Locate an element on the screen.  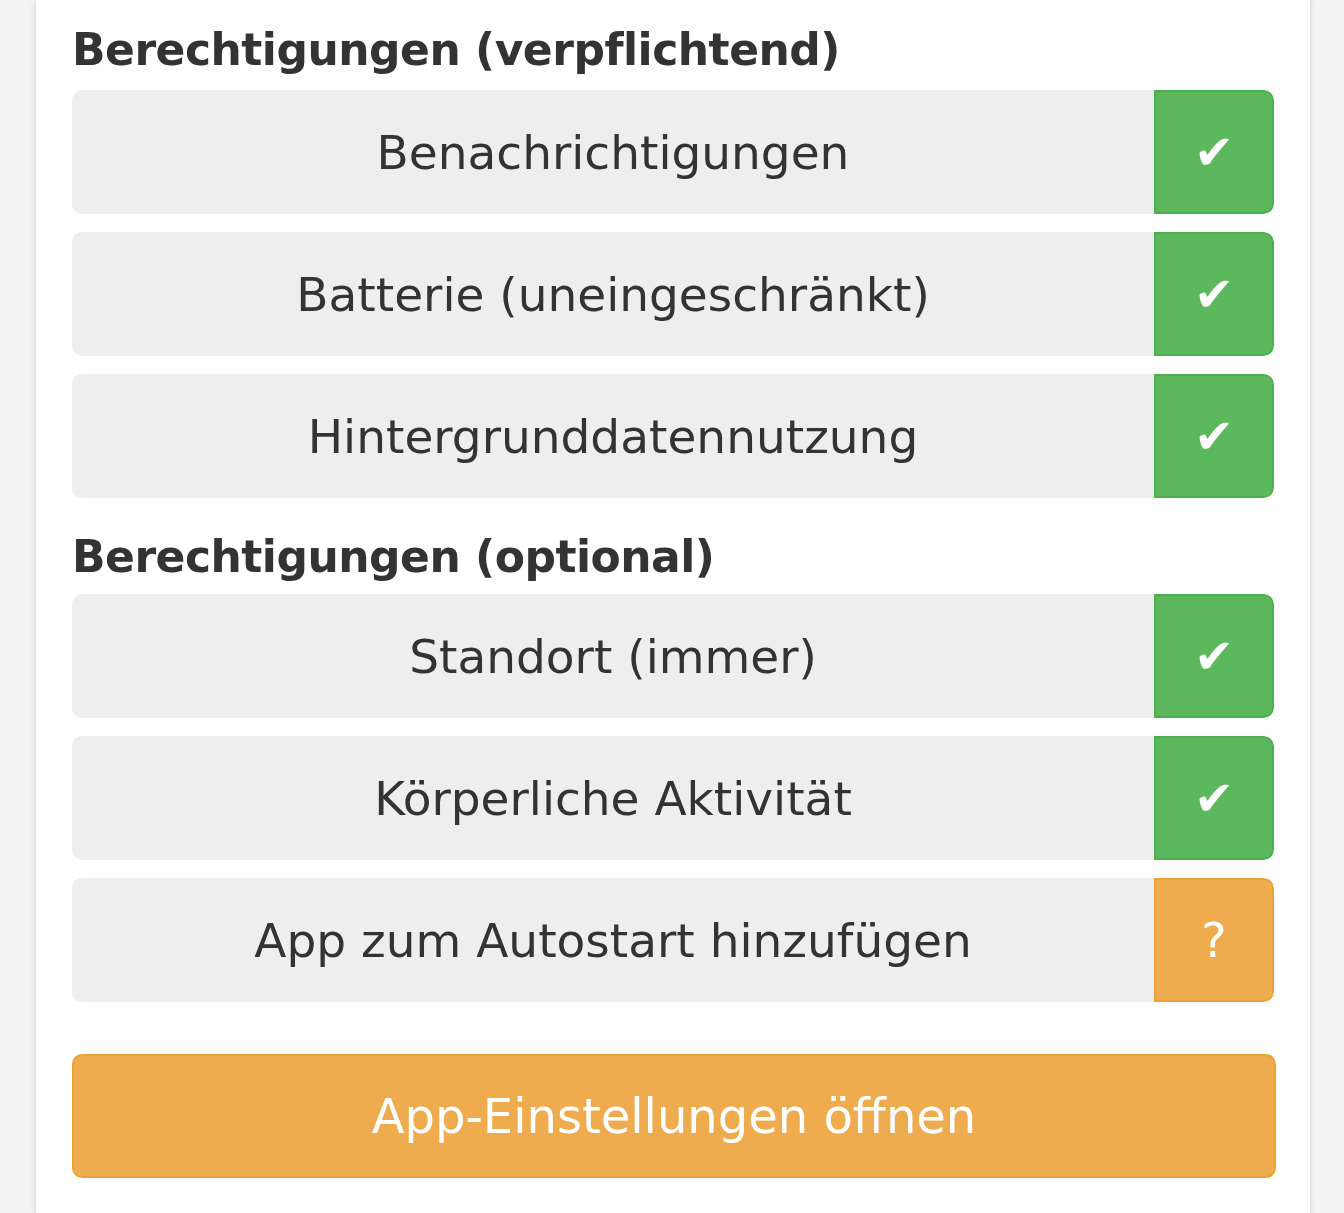
status-indicator: ? is located at coordinates (1214, 940).